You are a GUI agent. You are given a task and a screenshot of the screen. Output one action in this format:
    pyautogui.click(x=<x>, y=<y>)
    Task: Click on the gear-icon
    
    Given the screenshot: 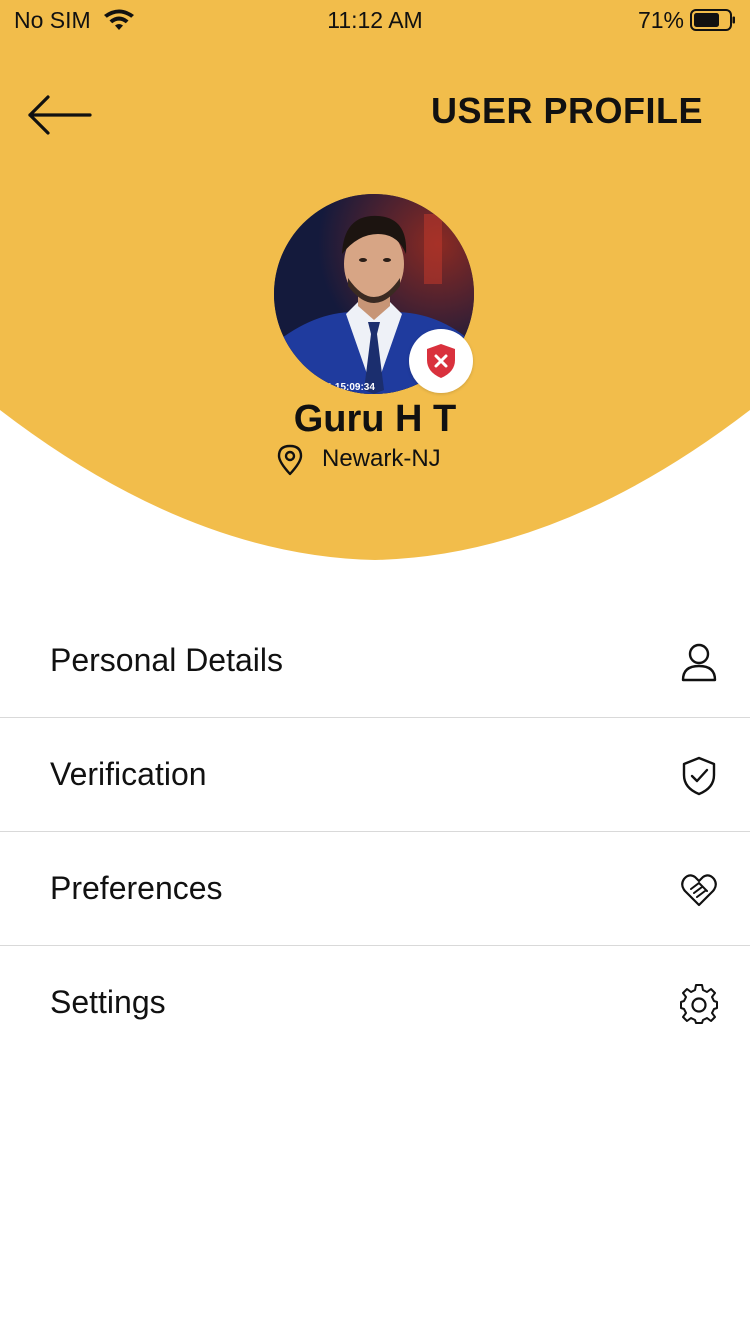 What is the action you would take?
    pyautogui.click(x=699, y=1004)
    